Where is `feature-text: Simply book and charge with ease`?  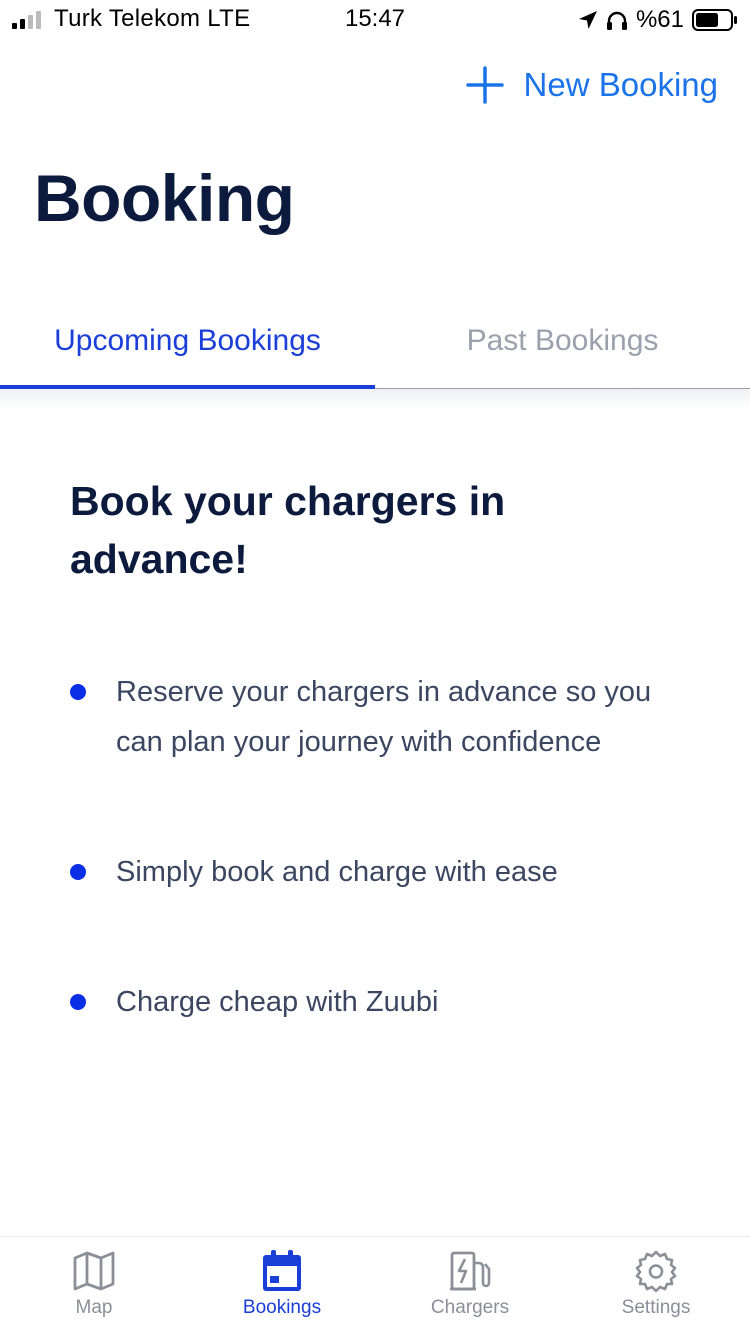 feature-text: Simply book and charge with ease is located at coordinates (337, 872).